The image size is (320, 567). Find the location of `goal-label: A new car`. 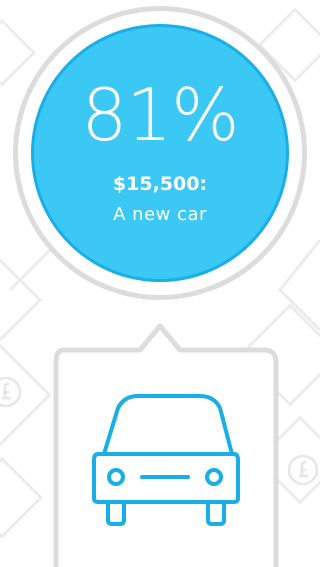

goal-label: A new car is located at coordinates (160, 214).